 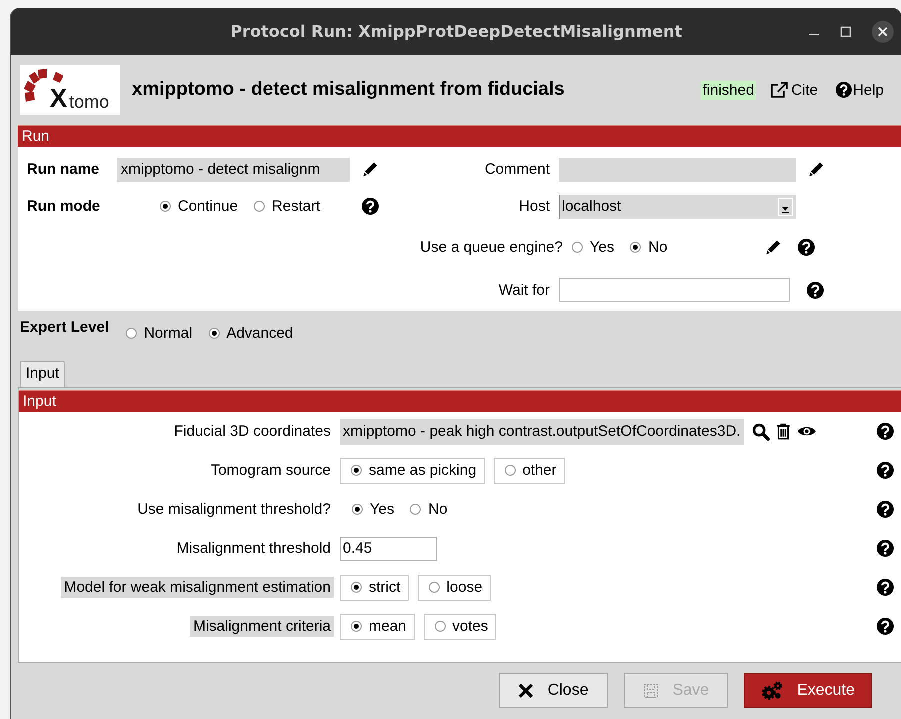 What do you see at coordinates (794, 90) in the screenshot?
I see `cite-link: Cite` at bounding box center [794, 90].